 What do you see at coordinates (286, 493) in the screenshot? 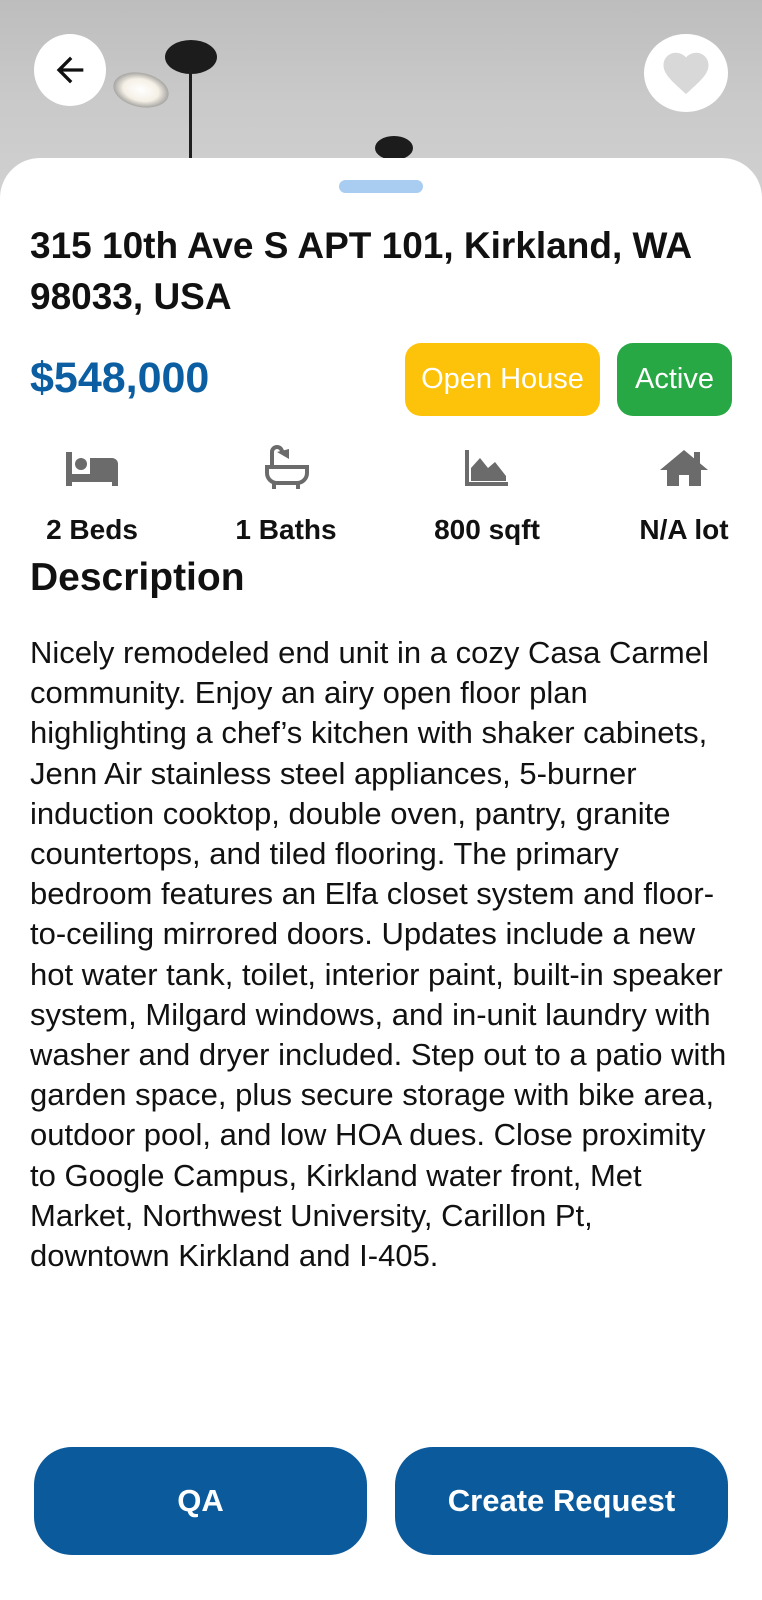
I see `baths-stat: 1 Baths` at bounding box center [286, 493].